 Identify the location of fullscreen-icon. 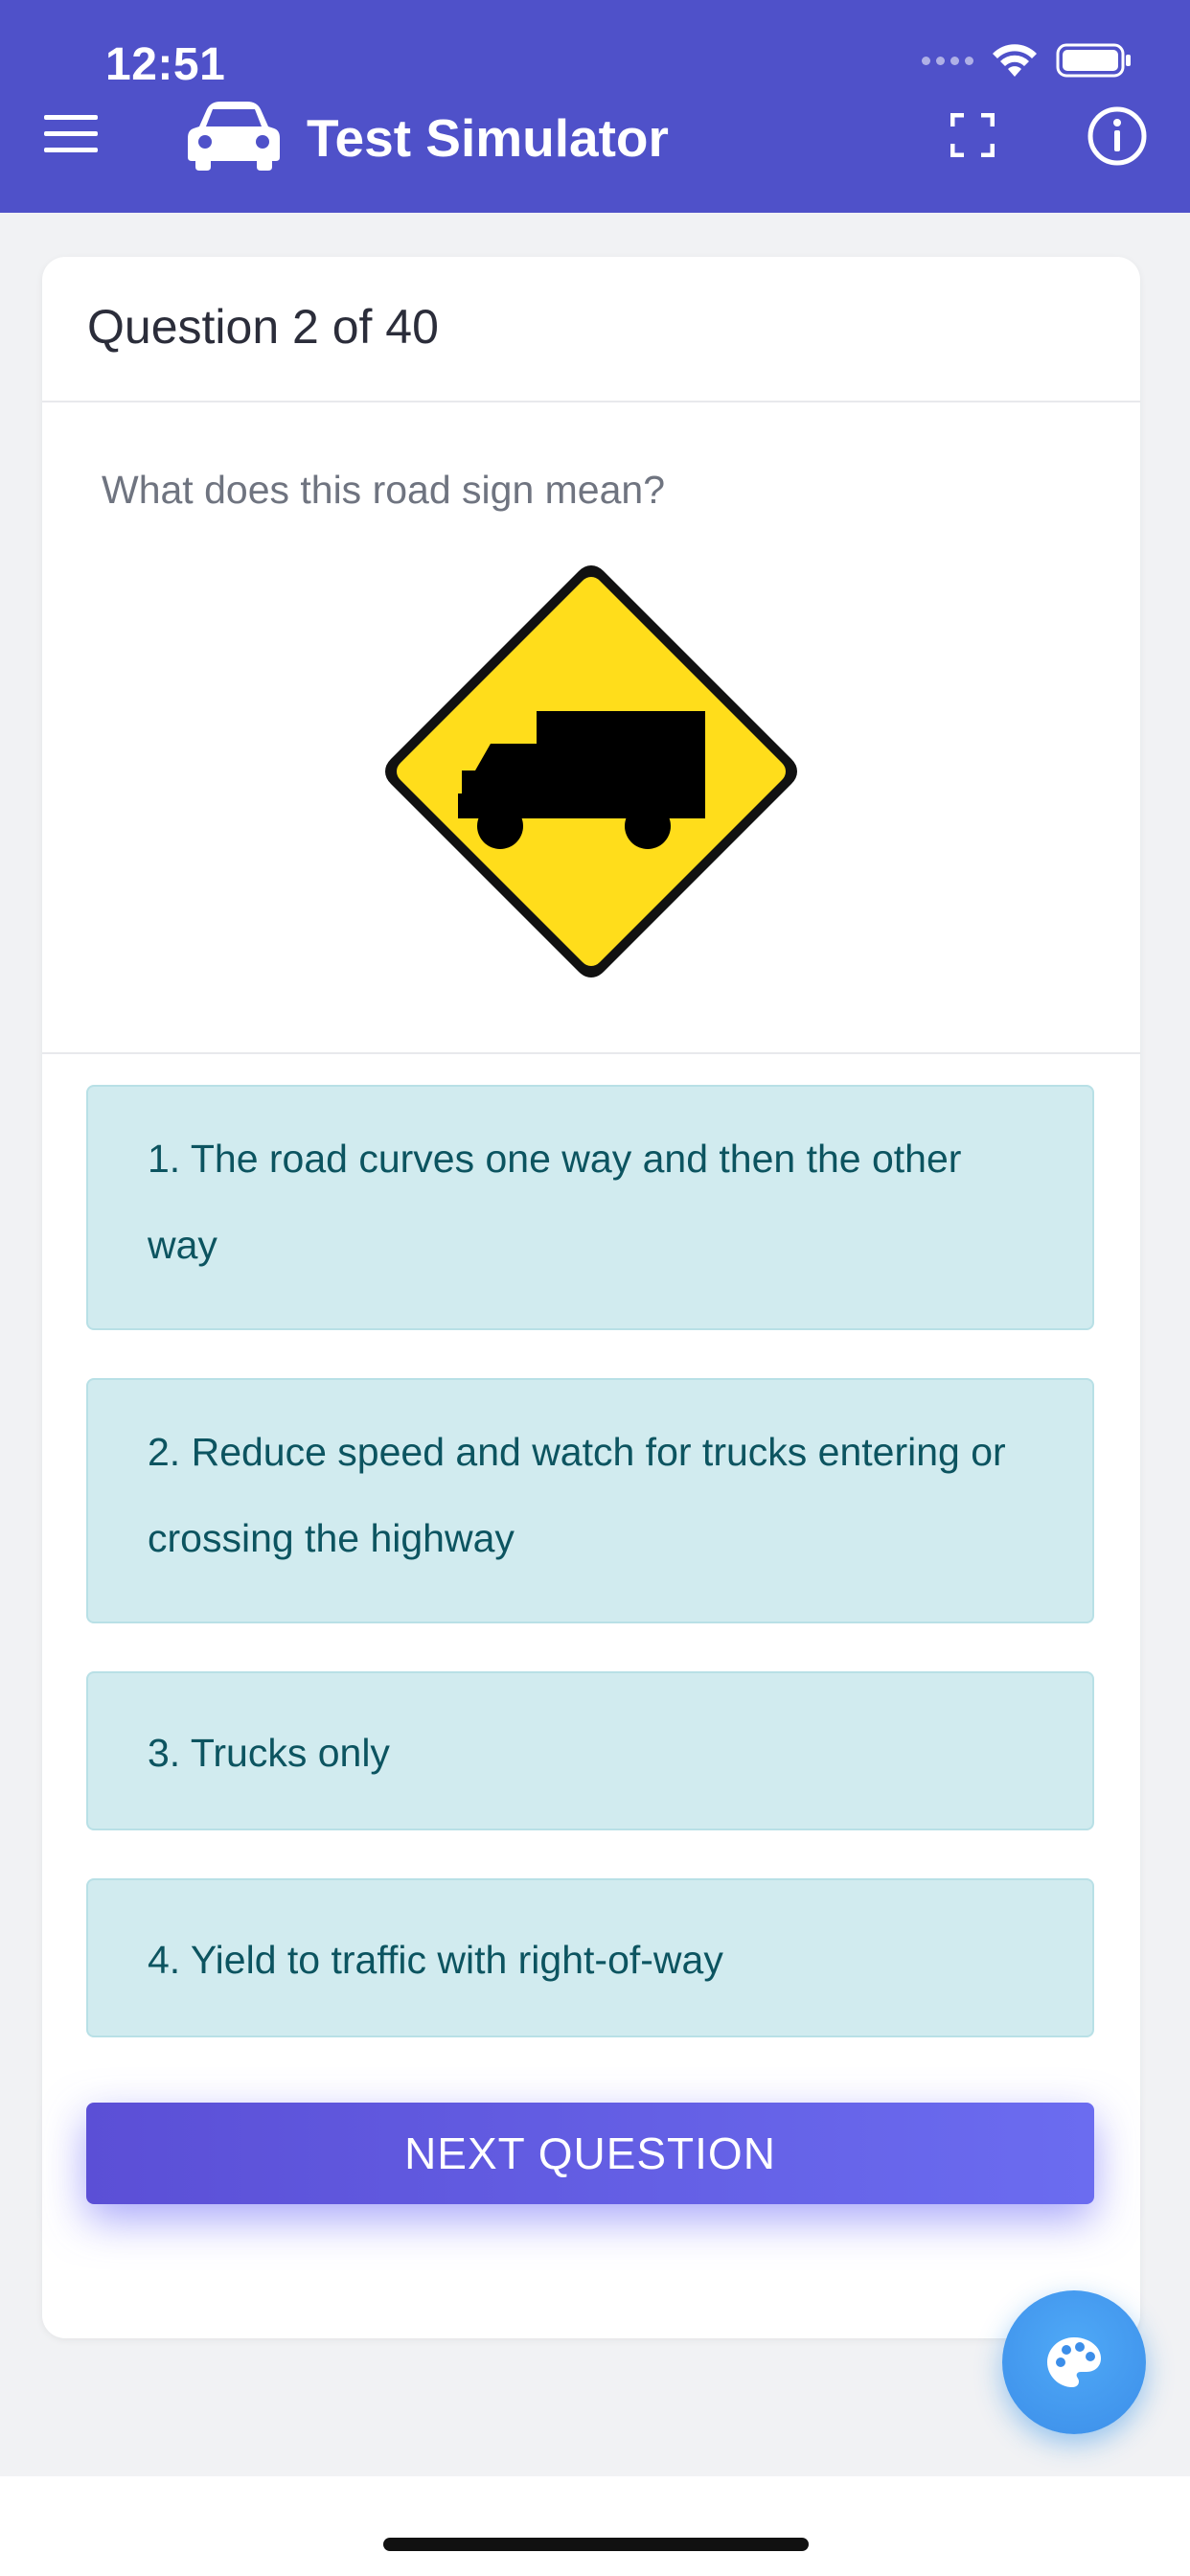
(973, 135).